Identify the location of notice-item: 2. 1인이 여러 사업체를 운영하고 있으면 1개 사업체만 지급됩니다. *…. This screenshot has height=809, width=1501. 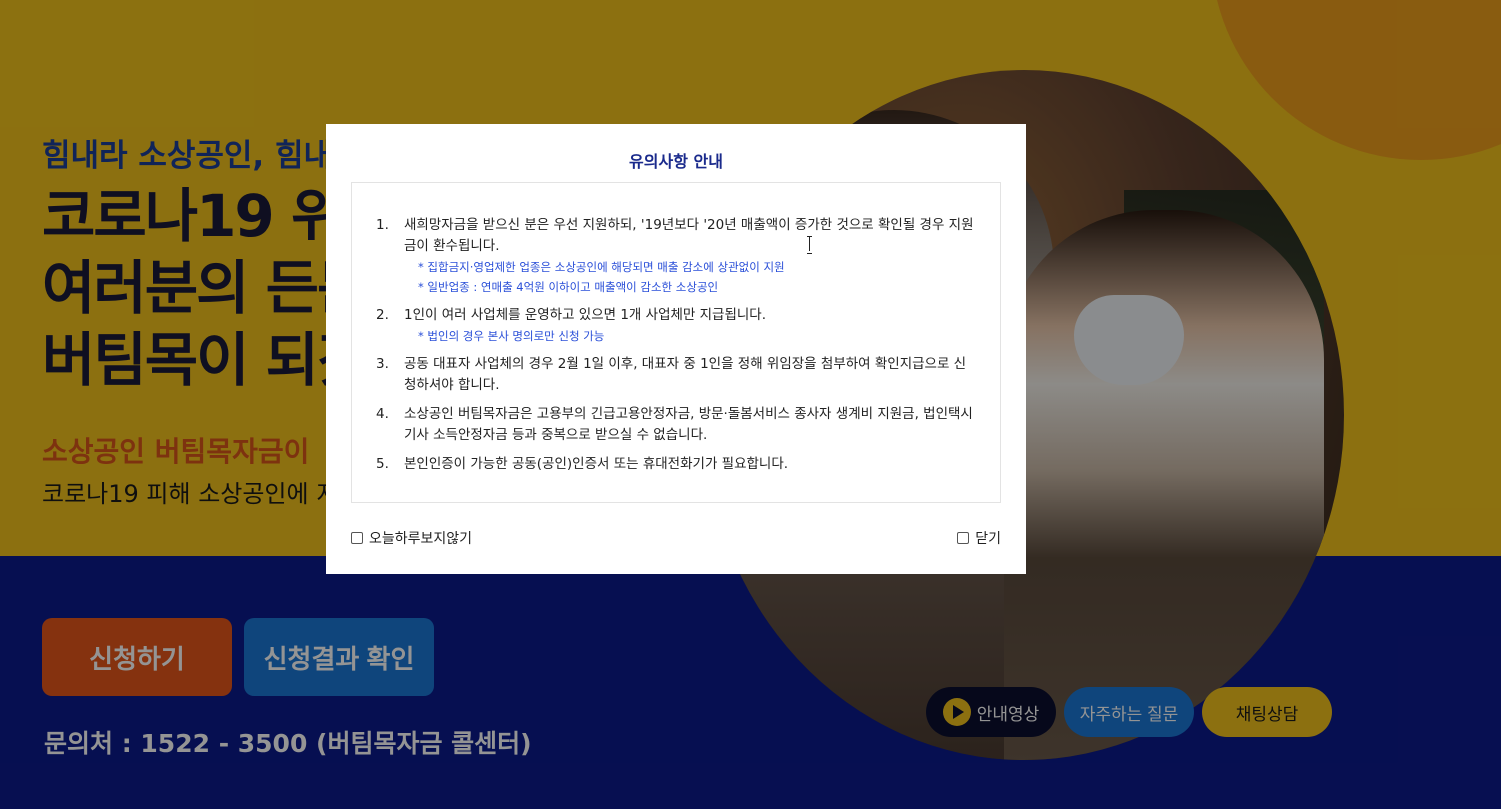
(676, 325).